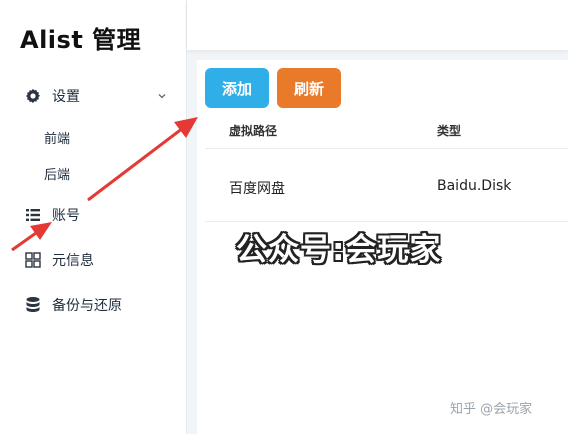 The image size is (568, 434). What do you see at coordinates (237, 88) in the screenshot?
I see `add-button: 添加` at bounding box center [237, 88].